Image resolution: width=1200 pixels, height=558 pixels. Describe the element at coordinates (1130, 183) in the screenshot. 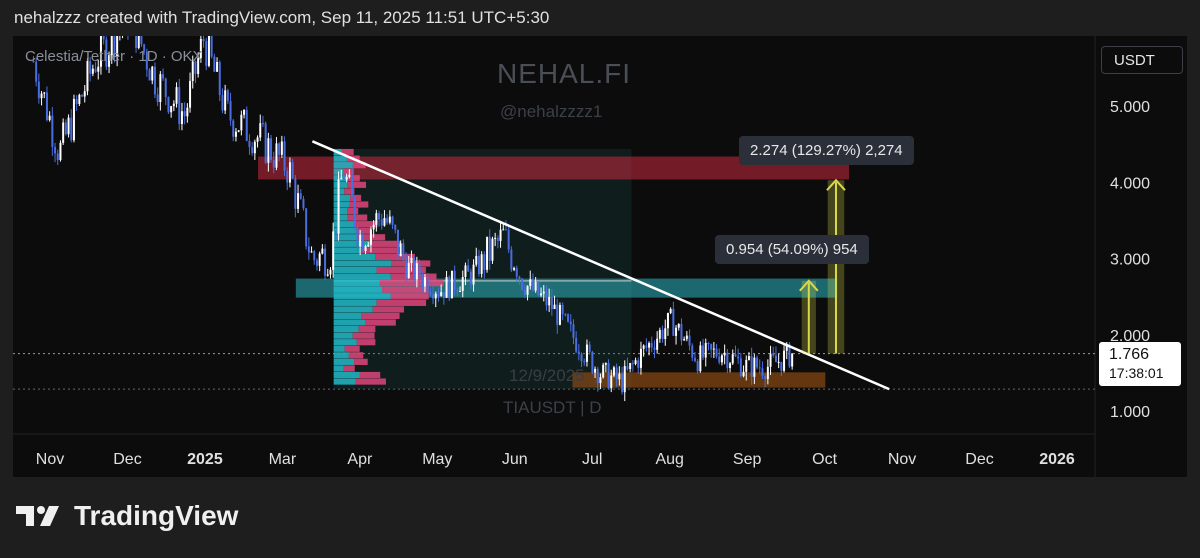

I see `y-tick-label: 4.000` at that location.